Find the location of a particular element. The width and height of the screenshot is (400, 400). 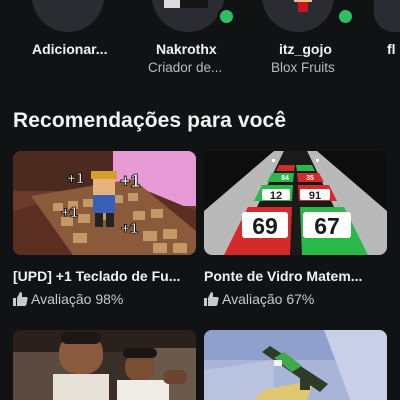

game-thumbnail: +1 +1 +1 +1 is located at coordinates (104, 203).